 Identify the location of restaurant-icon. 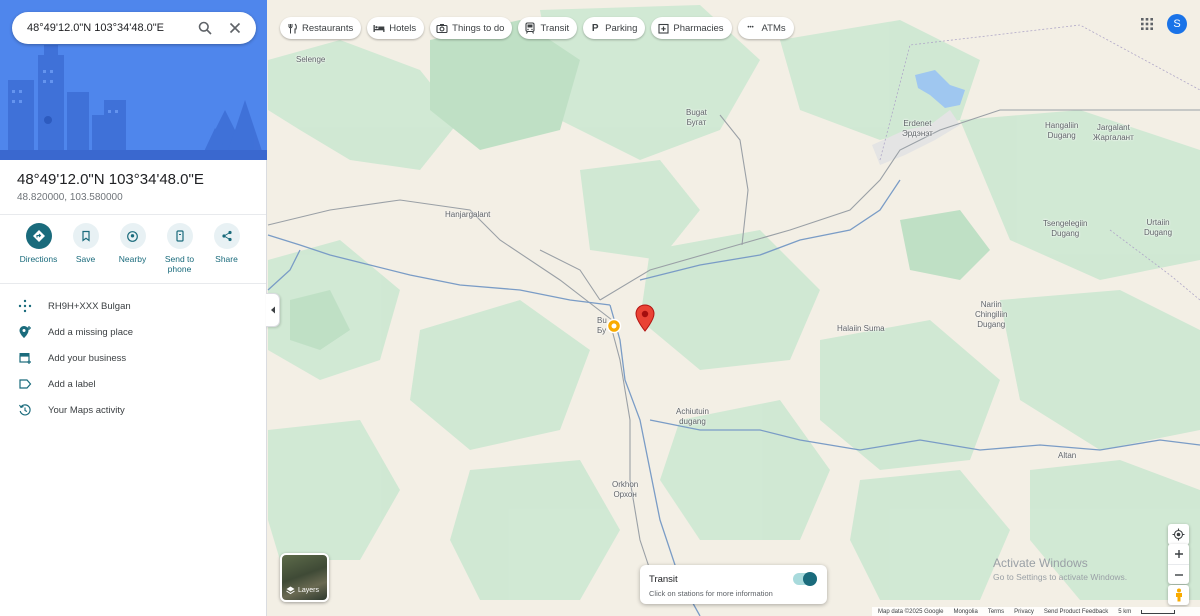
(292, 28).